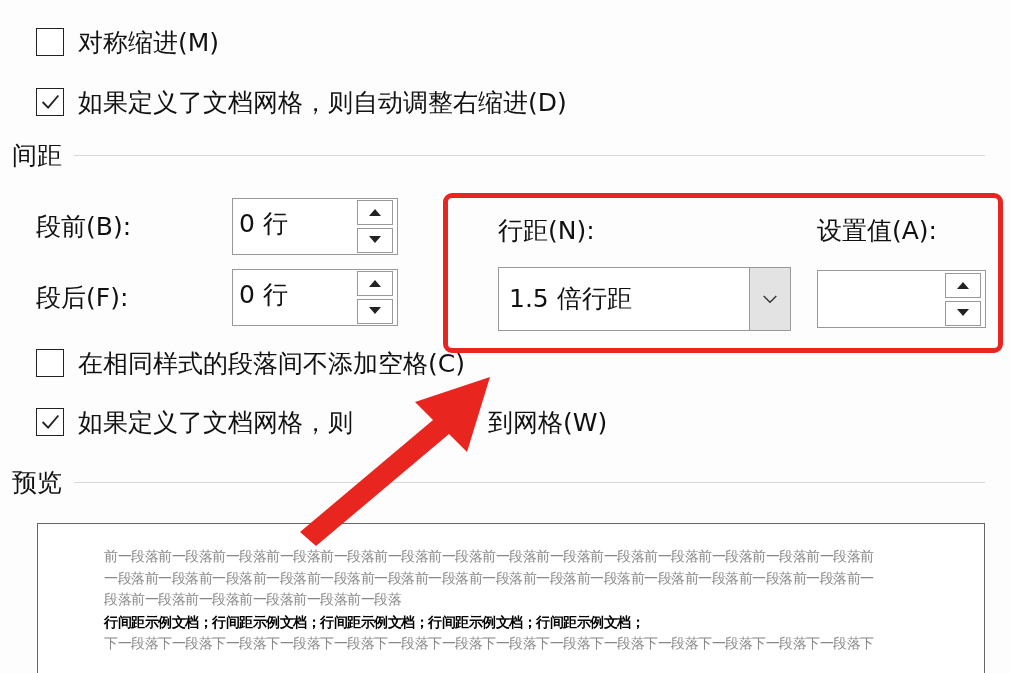  I want to click on checkbox-label: 如果定义了文档网格，则, so click(215, 422).